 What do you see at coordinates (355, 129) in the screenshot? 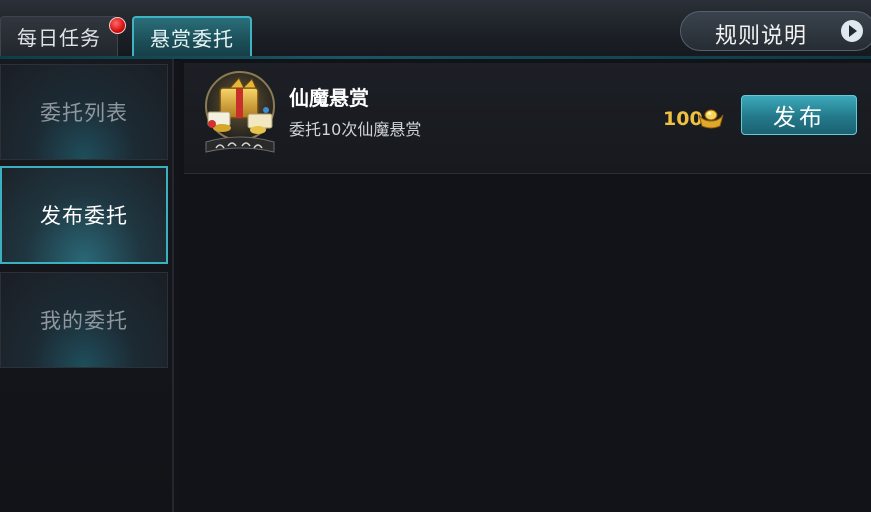
I see `bounty-description: 委托10次仙魔悬赏` at bounding box center [355, 129].